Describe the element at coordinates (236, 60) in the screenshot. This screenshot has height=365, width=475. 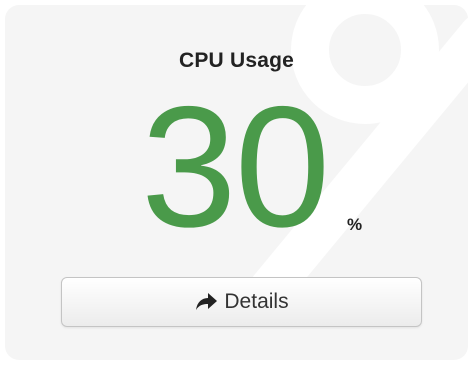
I see `widget-title: CPU Usage` at that location.